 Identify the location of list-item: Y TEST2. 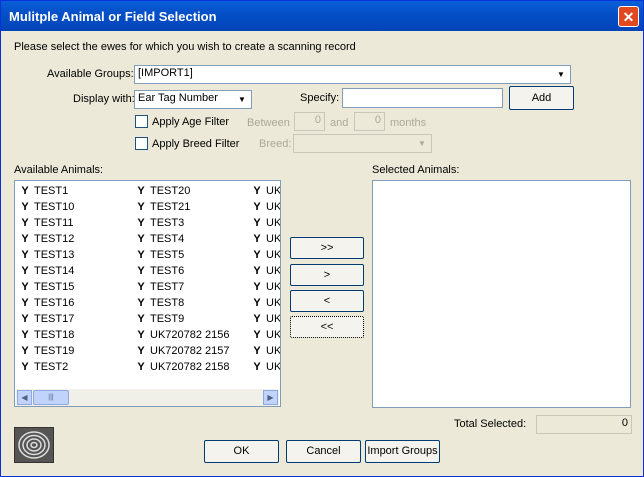
(46, 367).